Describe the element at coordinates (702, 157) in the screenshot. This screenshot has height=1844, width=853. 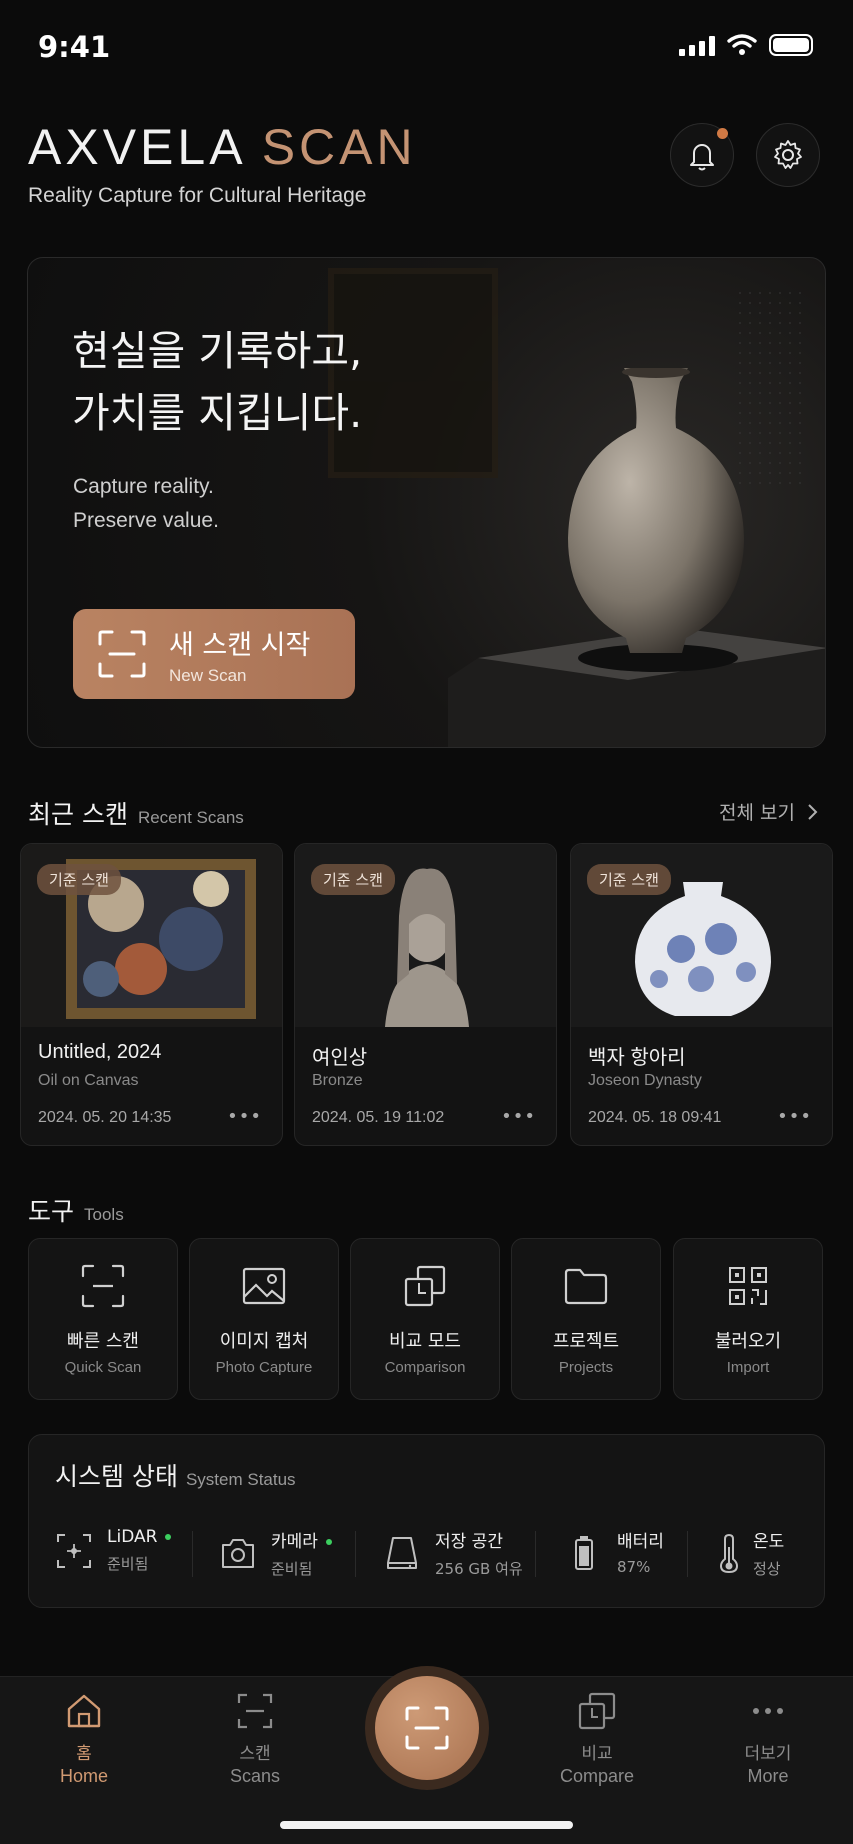
I see `bell-icon` at that location.